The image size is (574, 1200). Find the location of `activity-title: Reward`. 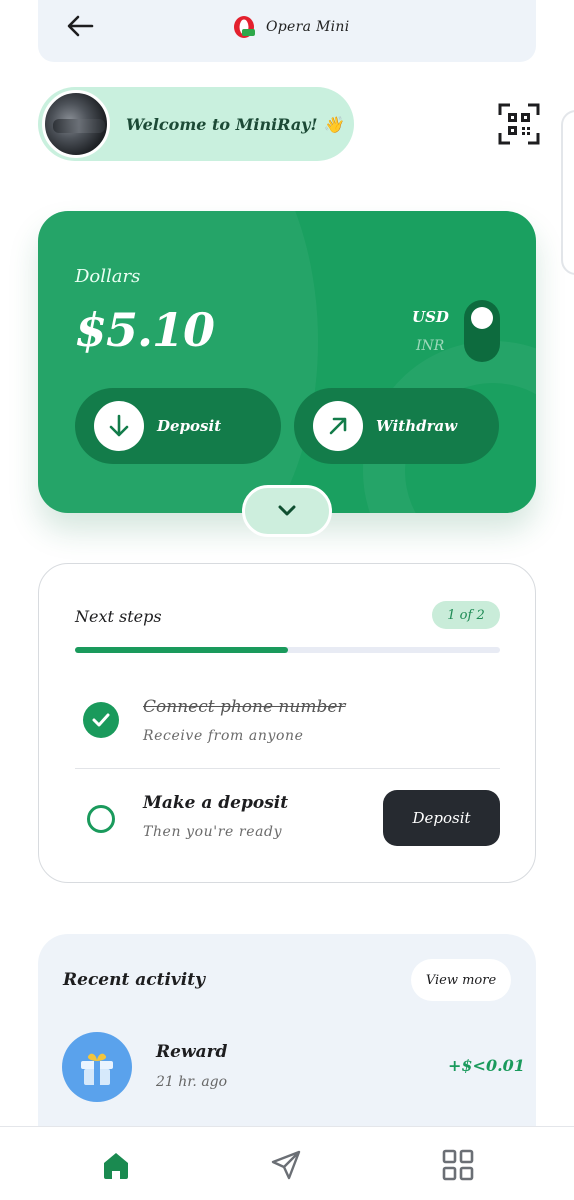

activity-title: Reward is located at coordinates (192, 1052).